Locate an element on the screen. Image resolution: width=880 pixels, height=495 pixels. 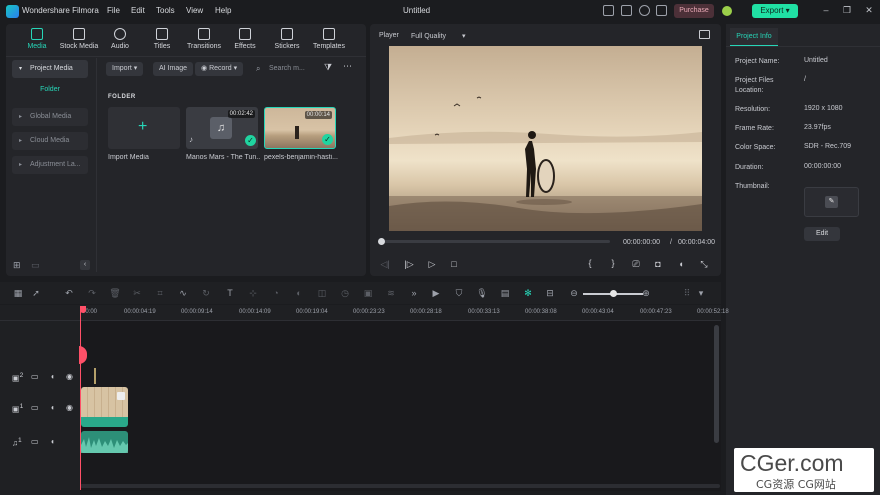
menu-tools: Tools is located at coordinates (165, 10).